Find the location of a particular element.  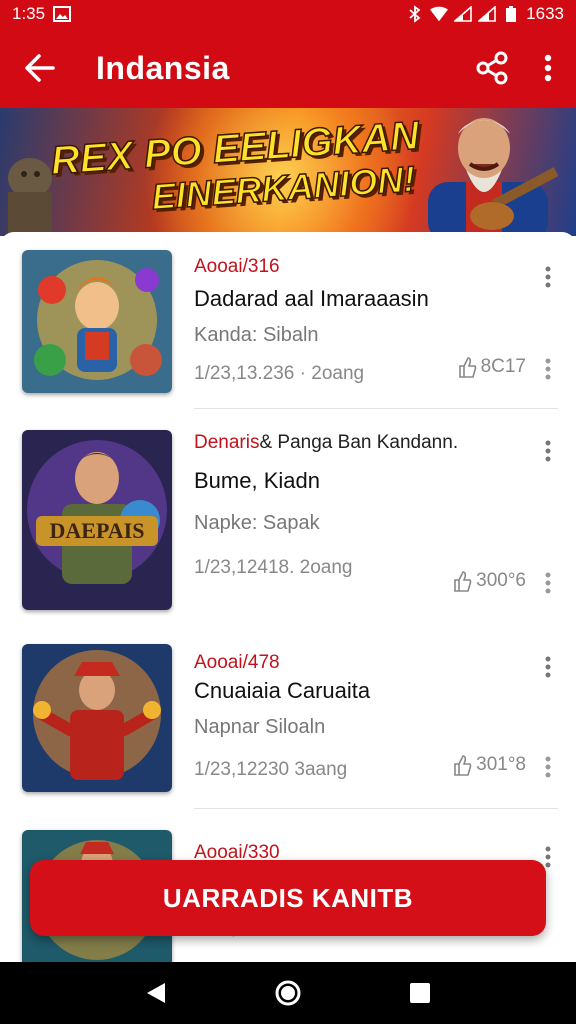

likes-count: 8C17 is located at coordinates (503, 366).